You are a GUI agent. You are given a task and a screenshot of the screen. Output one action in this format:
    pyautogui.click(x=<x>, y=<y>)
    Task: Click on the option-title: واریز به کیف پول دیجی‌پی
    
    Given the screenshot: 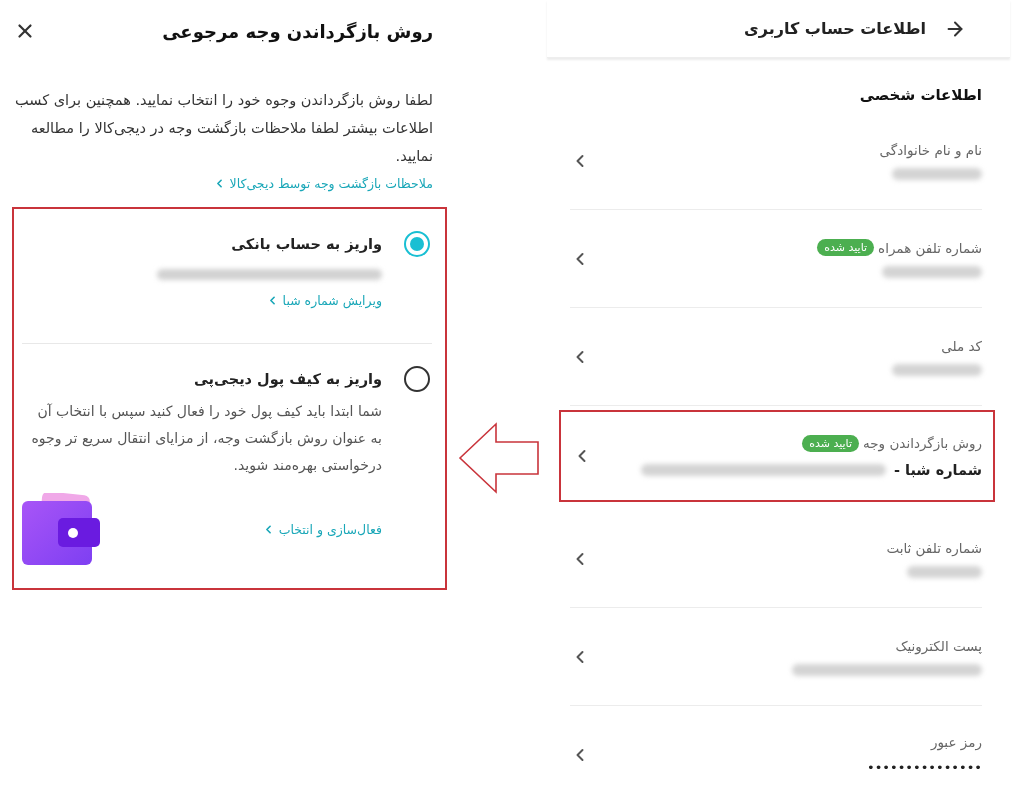 What is the action you would take?
    pyautogui.click(x=287, y=380)
    